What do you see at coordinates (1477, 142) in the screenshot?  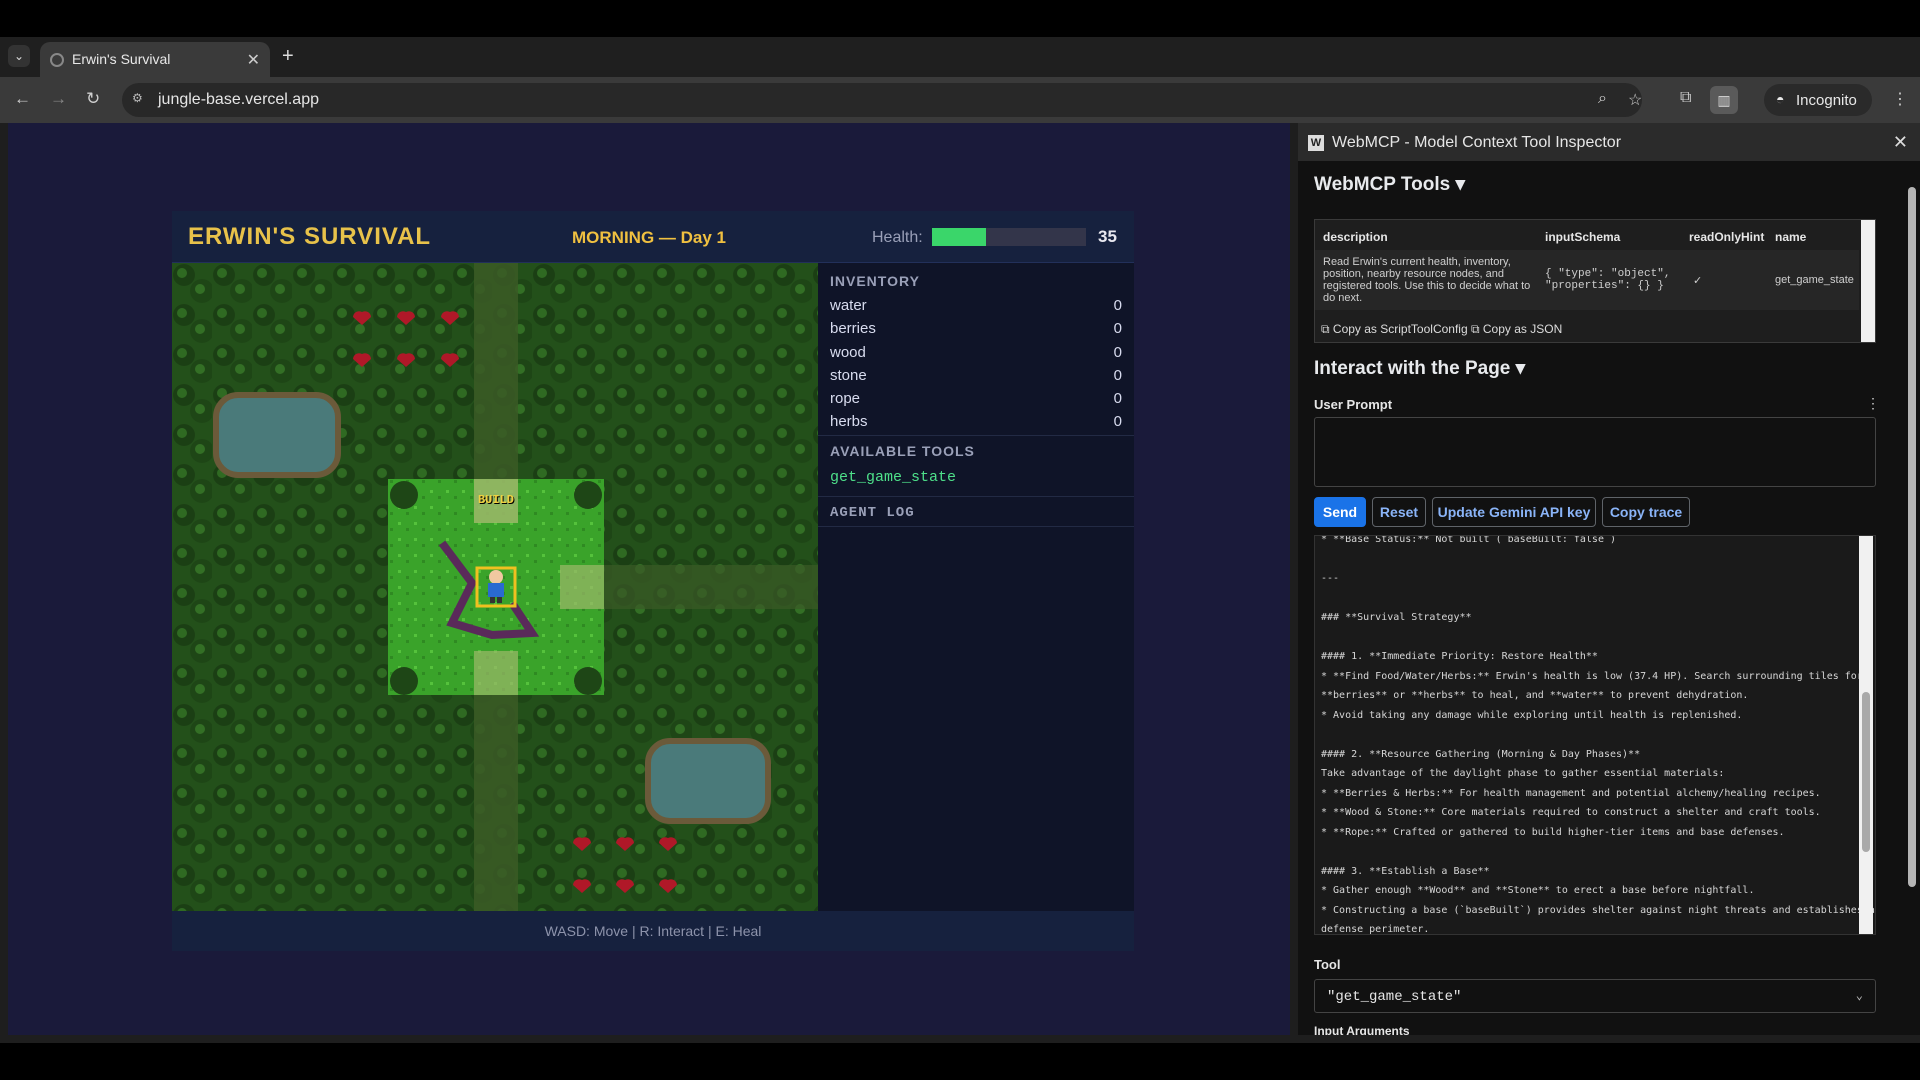 I see `inspector-title: WebMCP - Model Context Tool Inspector` at bounding box center [1477, 142].